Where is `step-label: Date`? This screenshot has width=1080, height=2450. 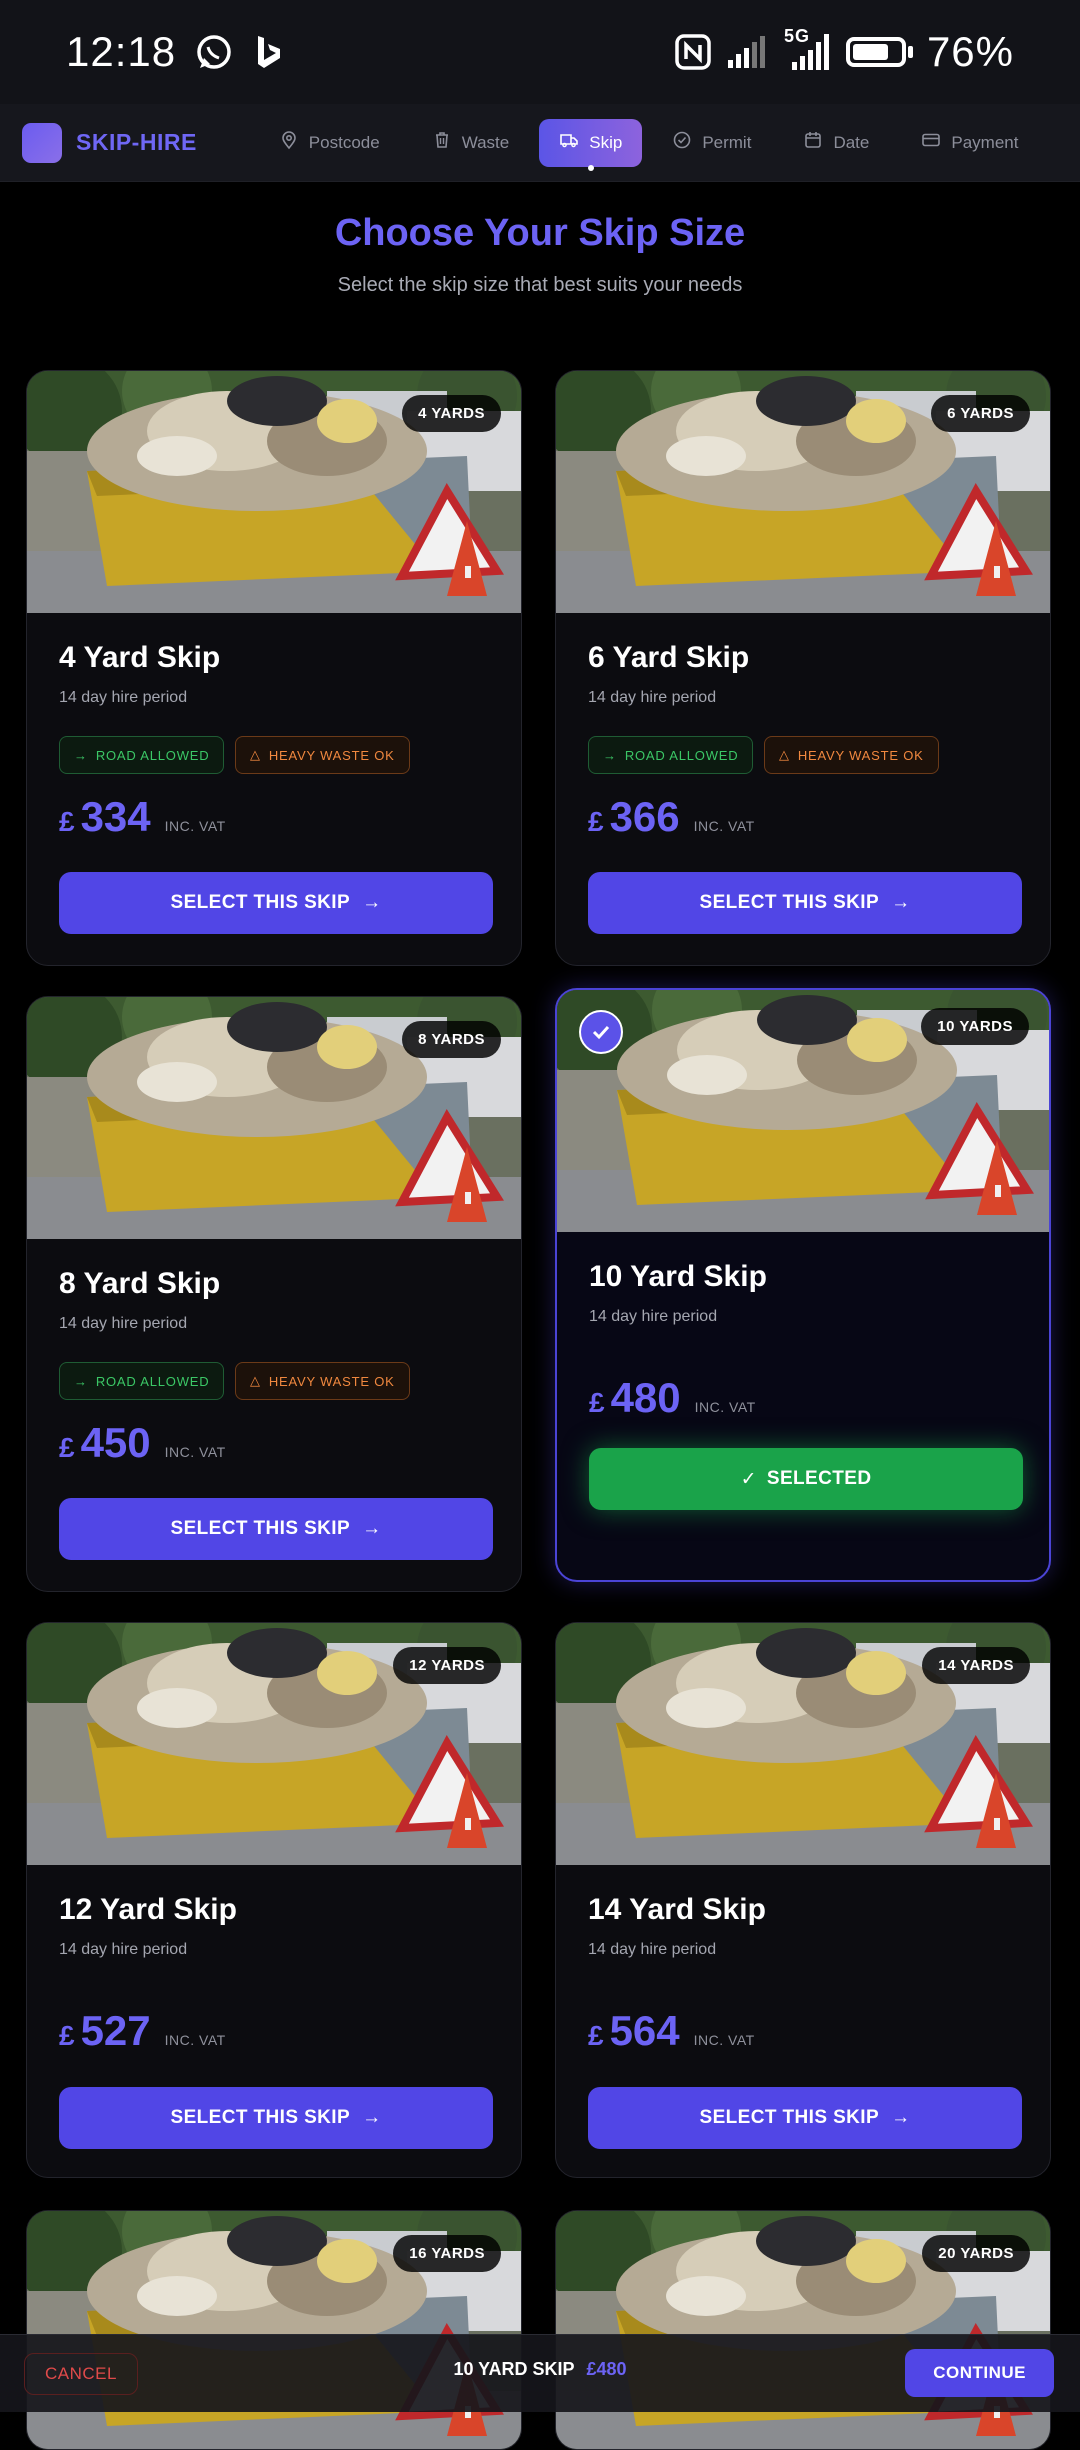
step-label: Date is located at coordinates (851, 142).